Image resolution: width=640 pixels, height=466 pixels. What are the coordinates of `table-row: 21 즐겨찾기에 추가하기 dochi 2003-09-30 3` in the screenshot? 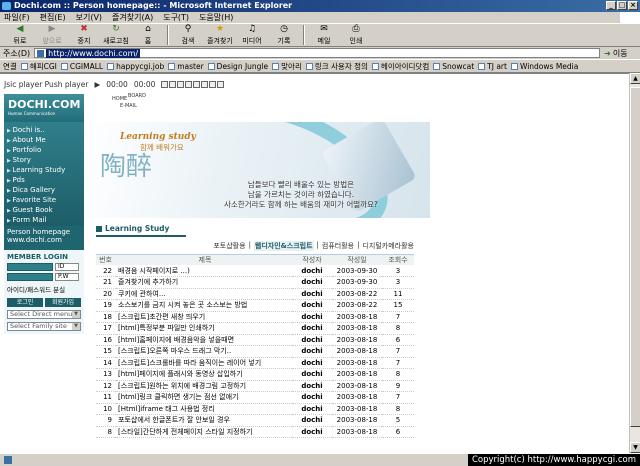 It's located at (255, 282).